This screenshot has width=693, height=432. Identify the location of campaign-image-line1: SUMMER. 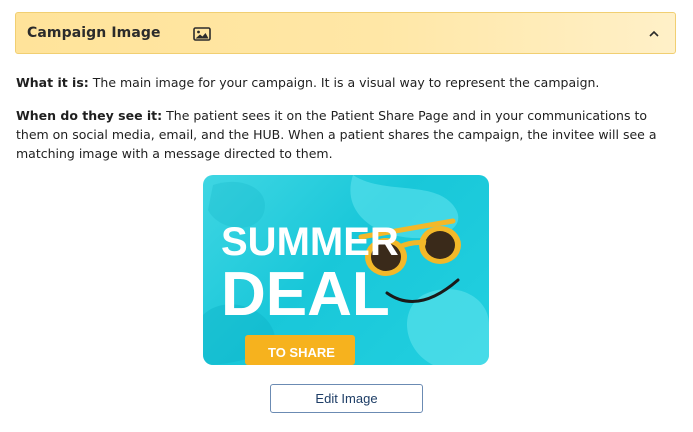
(310, 242).